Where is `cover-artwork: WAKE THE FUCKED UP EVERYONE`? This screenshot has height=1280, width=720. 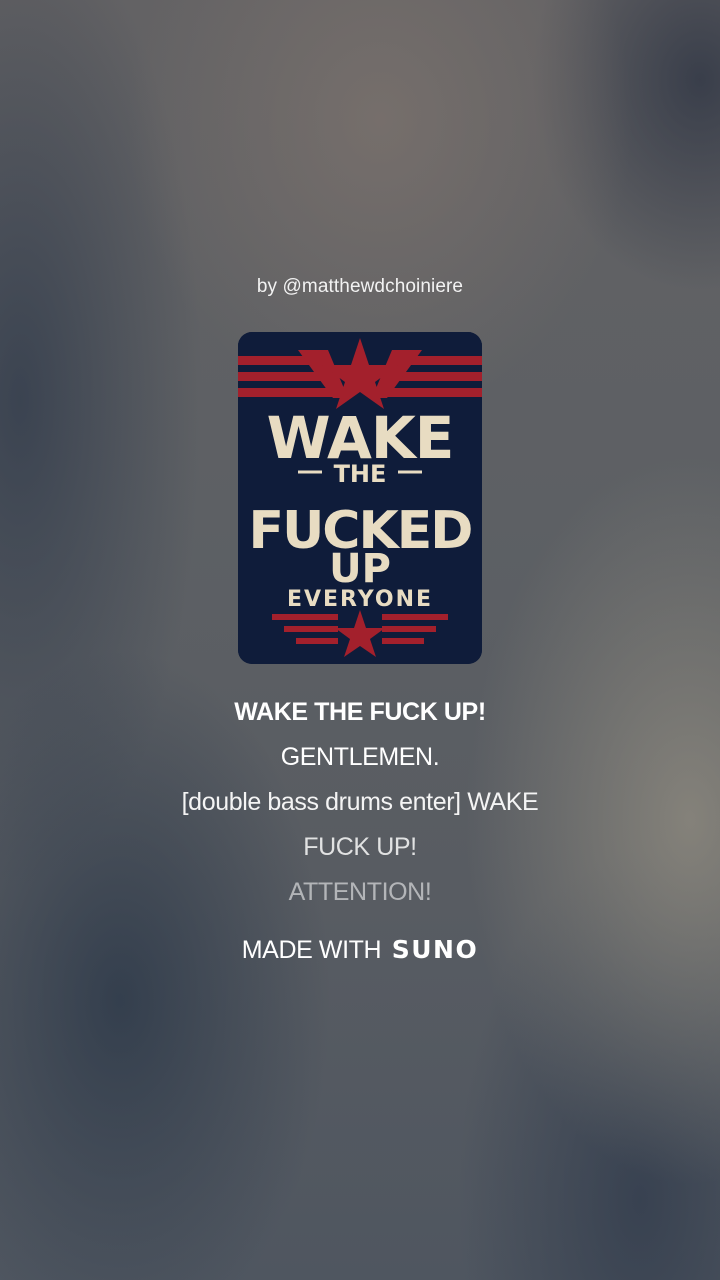 cover-artwork: WAKE THE FUCKED UP EVERYONE is located at coordinates (360, 498).